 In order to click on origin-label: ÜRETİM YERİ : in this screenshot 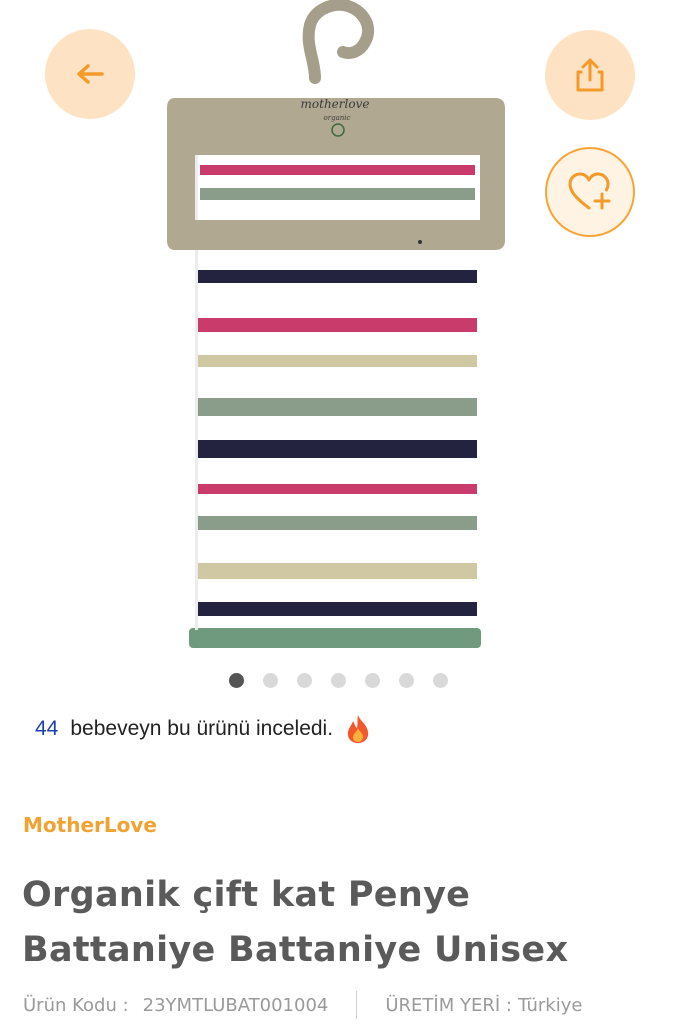, I will do `click(448, 1005)`.